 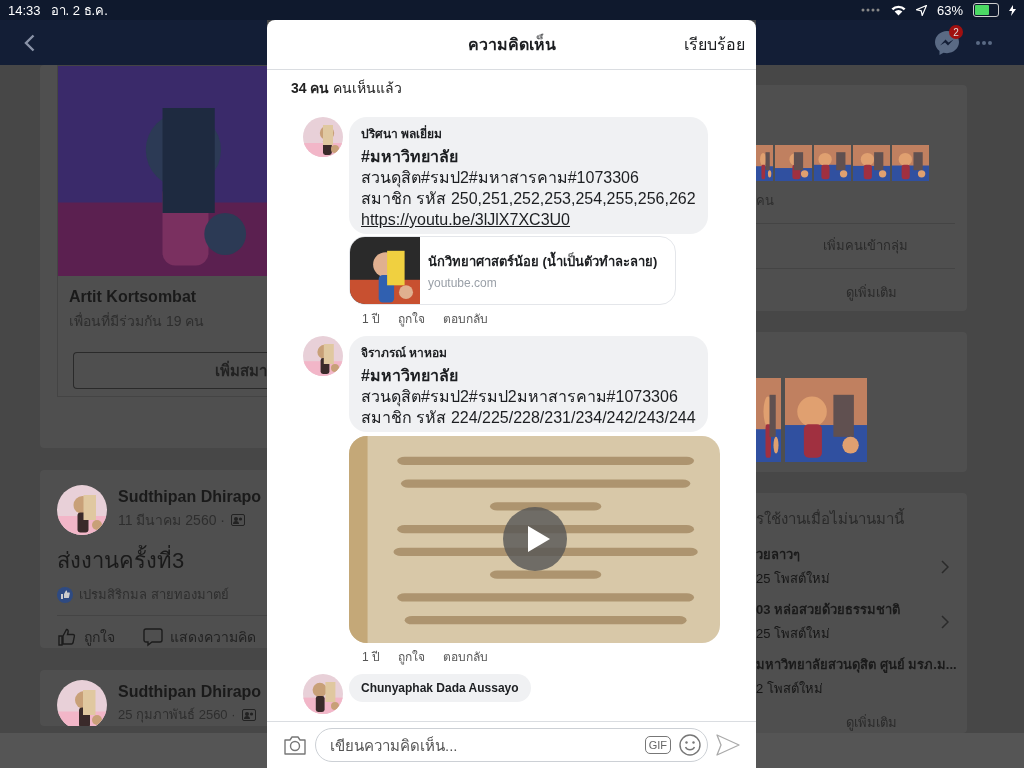 What do you see at coordinates (535, 539) in the screenshot?
I see `play-button-icon` at bounding box center [535, 539].